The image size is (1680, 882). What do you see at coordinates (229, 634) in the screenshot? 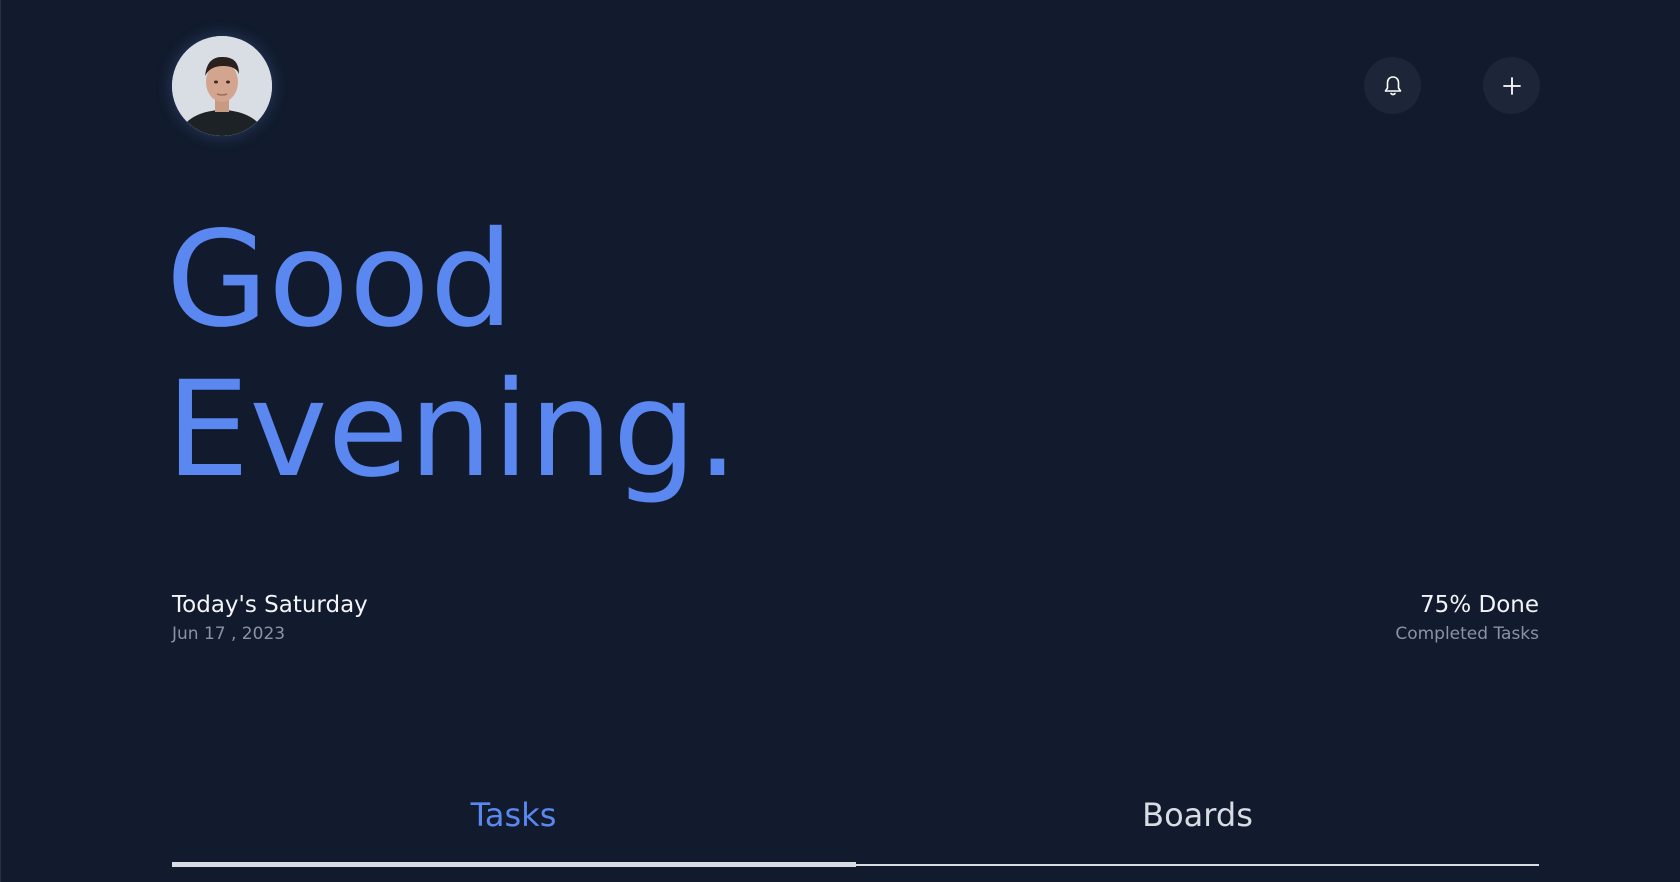
I see `current-date: Jun 17 , 2023` at bounding box center [229, 634].